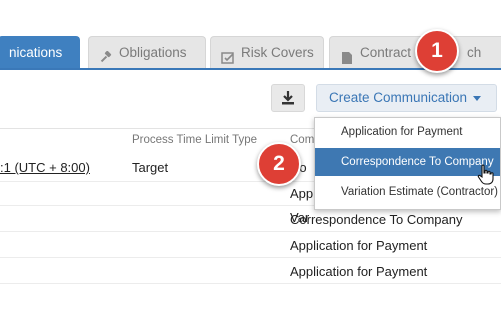 This screenshot has height=310, width=501. What do you see at coordinates (150, 167) in the screenshot?
I see `table-cell-type: Target` at bounding box center [150, 167].